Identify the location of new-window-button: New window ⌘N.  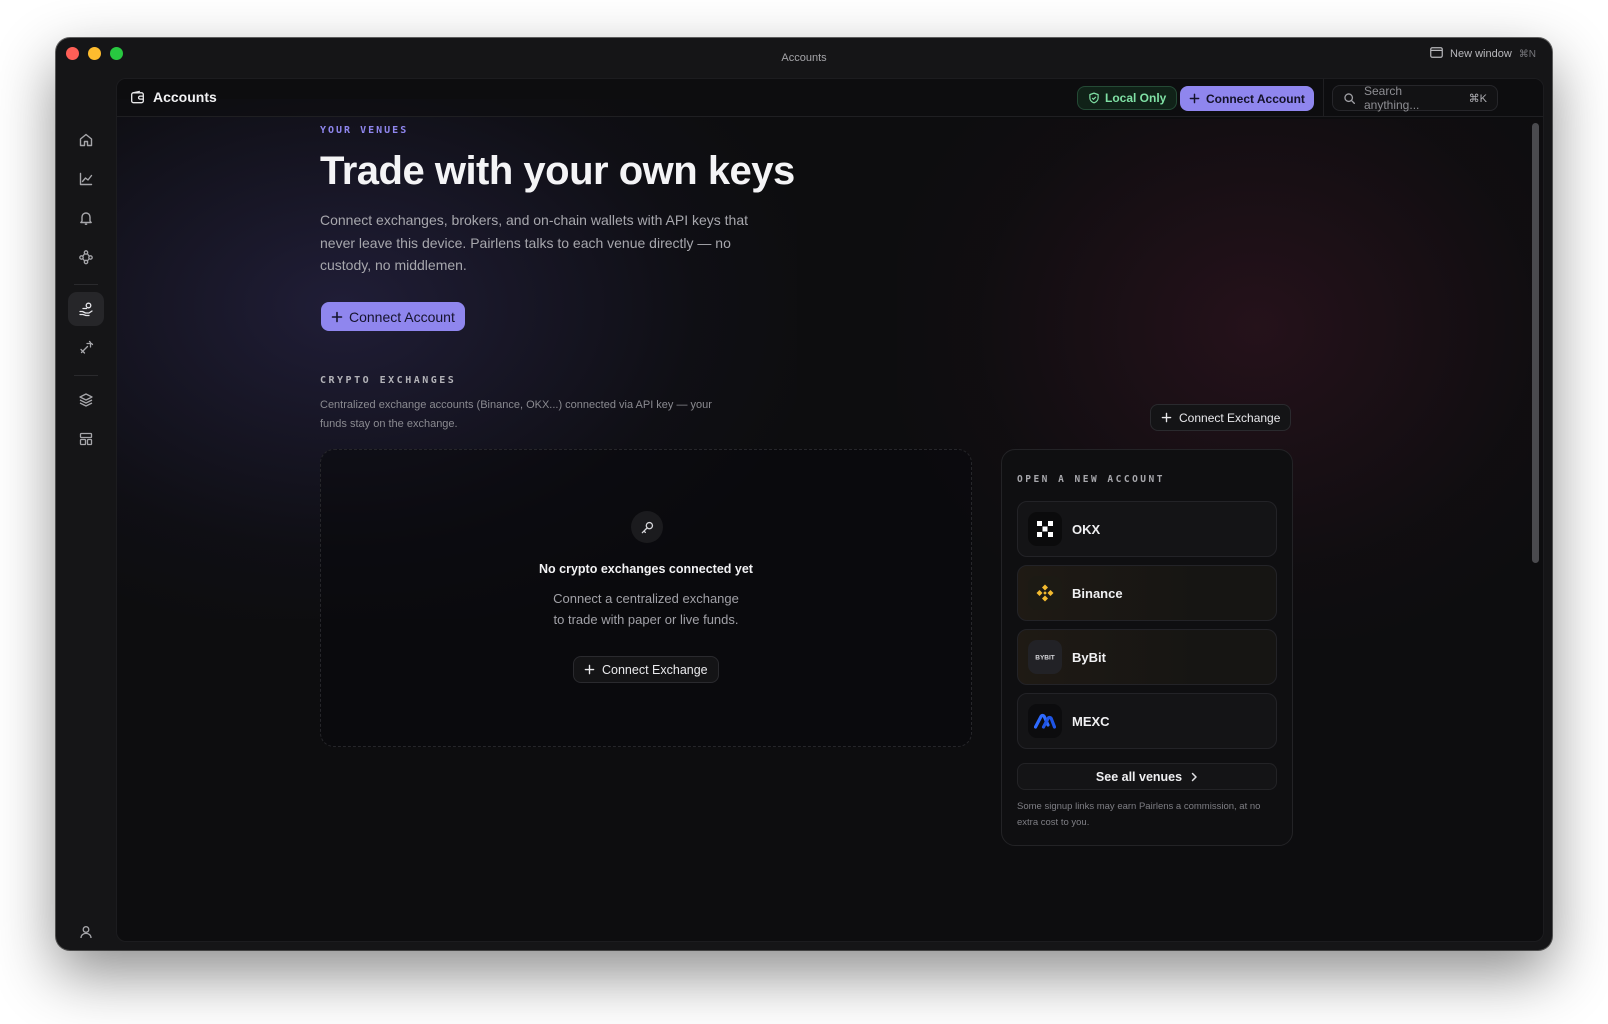
(1483, 54).